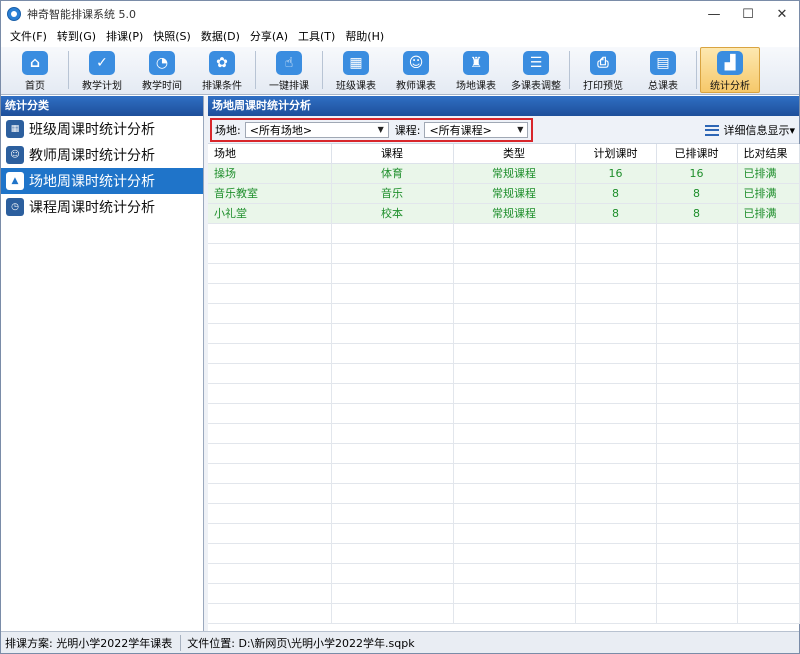 This screenshot has height=654, width=800. What do you see at coordinates (222, 63) in the screenshot?
I see `conditions-icon: ✿` at bounding box center [222, 63].